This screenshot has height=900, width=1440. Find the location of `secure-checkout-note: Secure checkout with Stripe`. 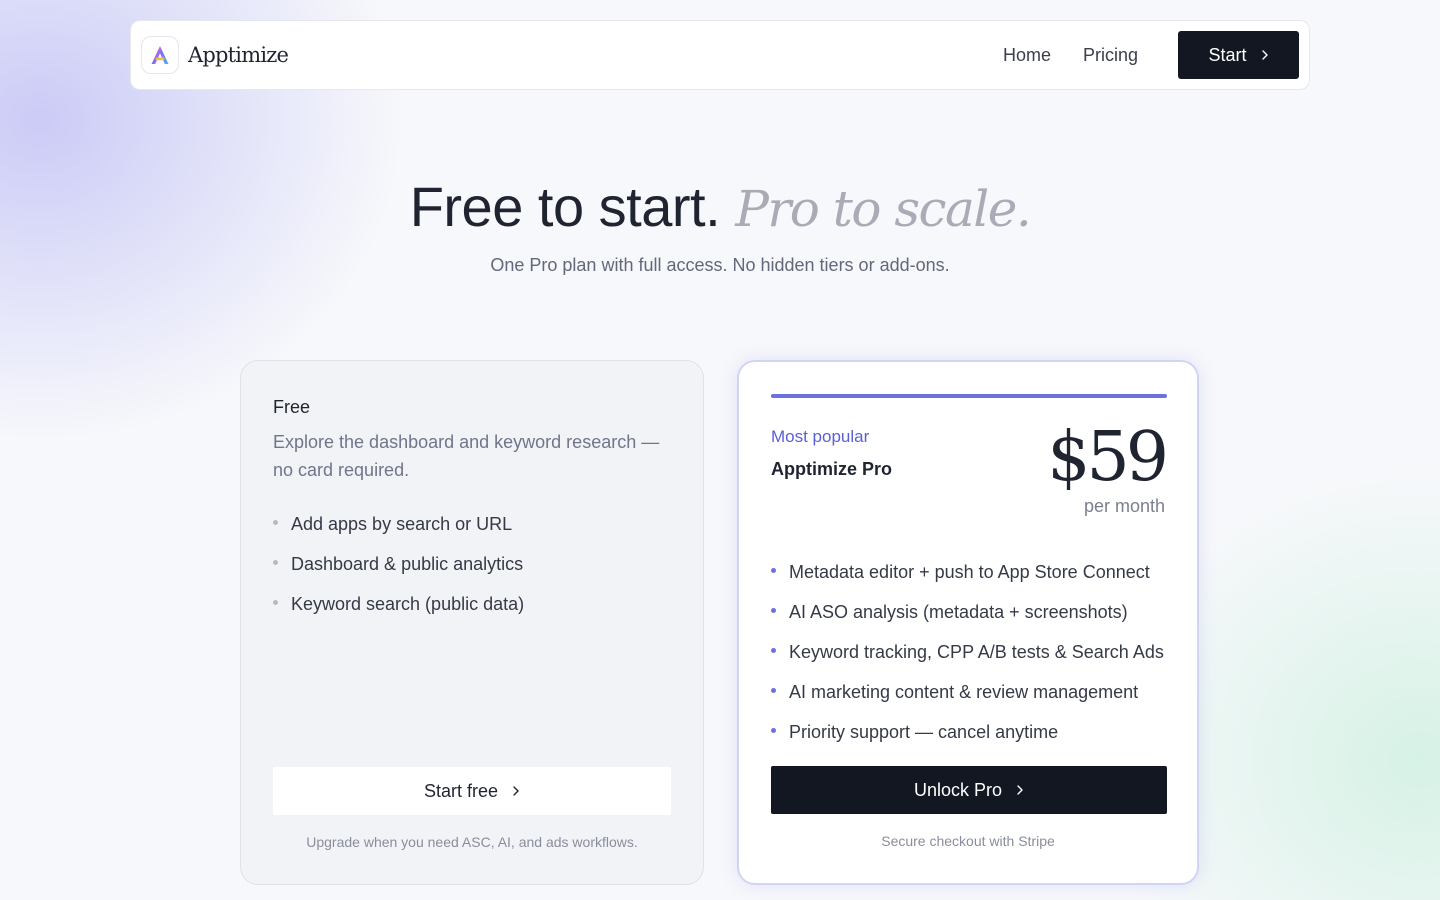

secure-checkout-note: Secure checkout with Stripe is located at coordinates (968, 841).